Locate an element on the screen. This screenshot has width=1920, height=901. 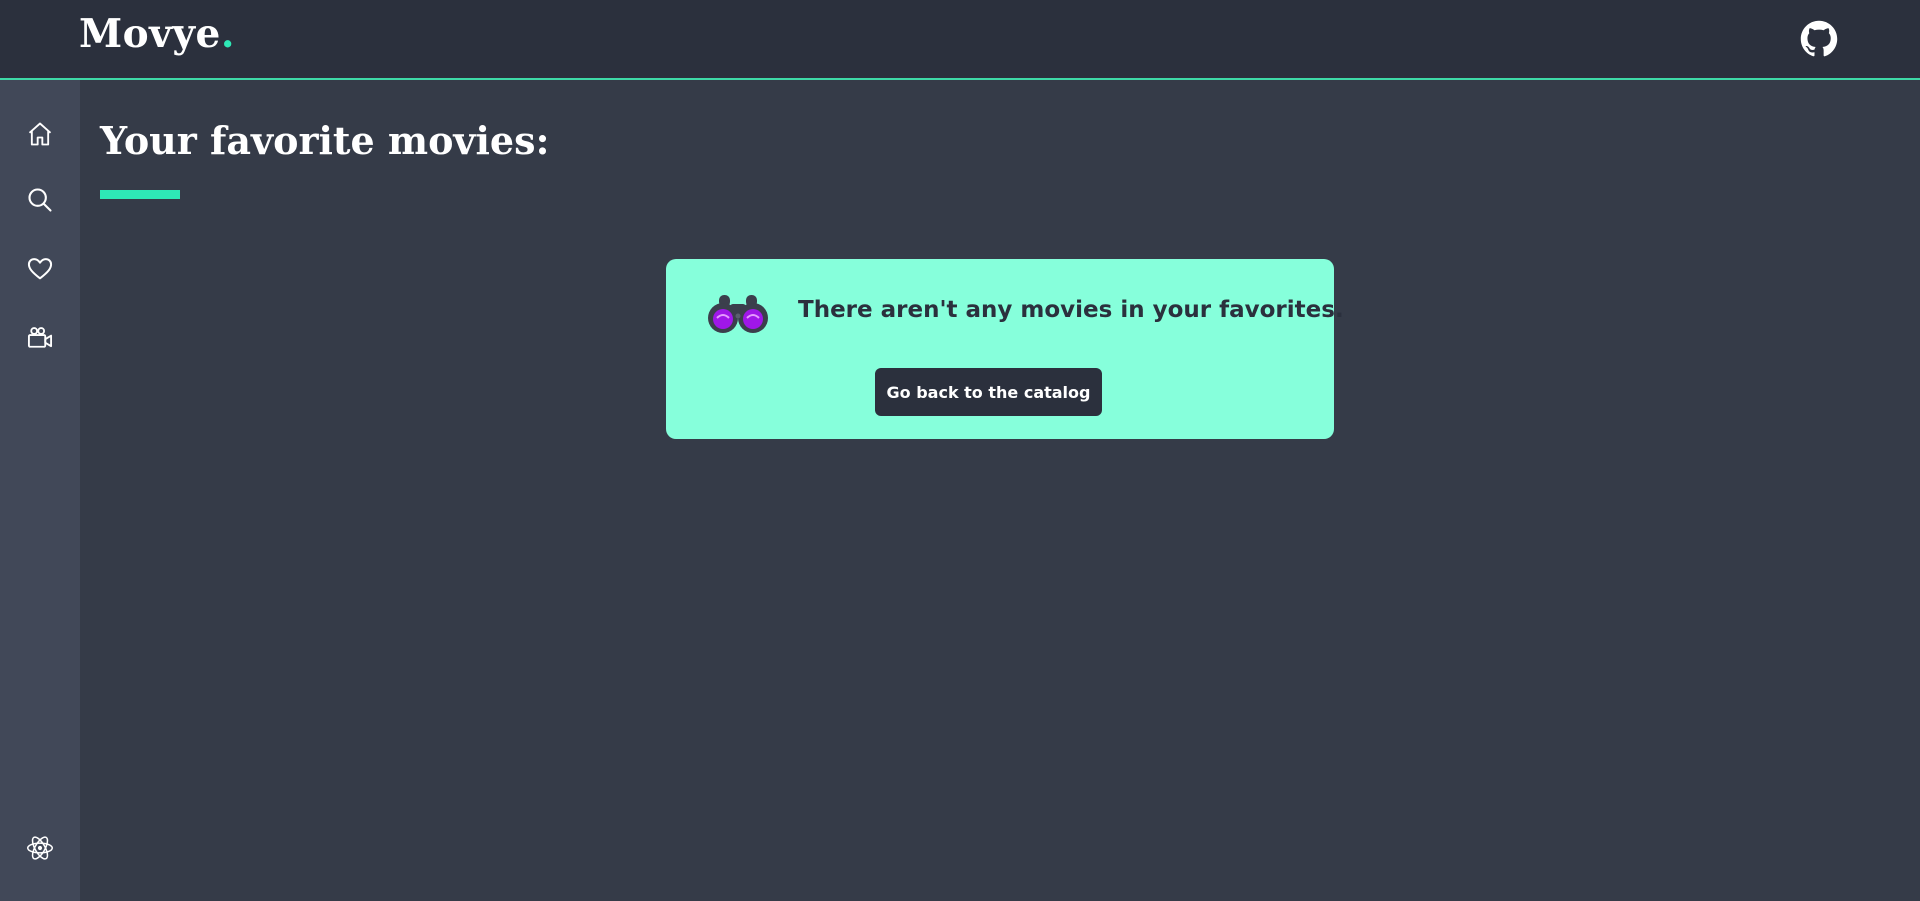
sidebar-item-home is located at coordinates (40, 134).